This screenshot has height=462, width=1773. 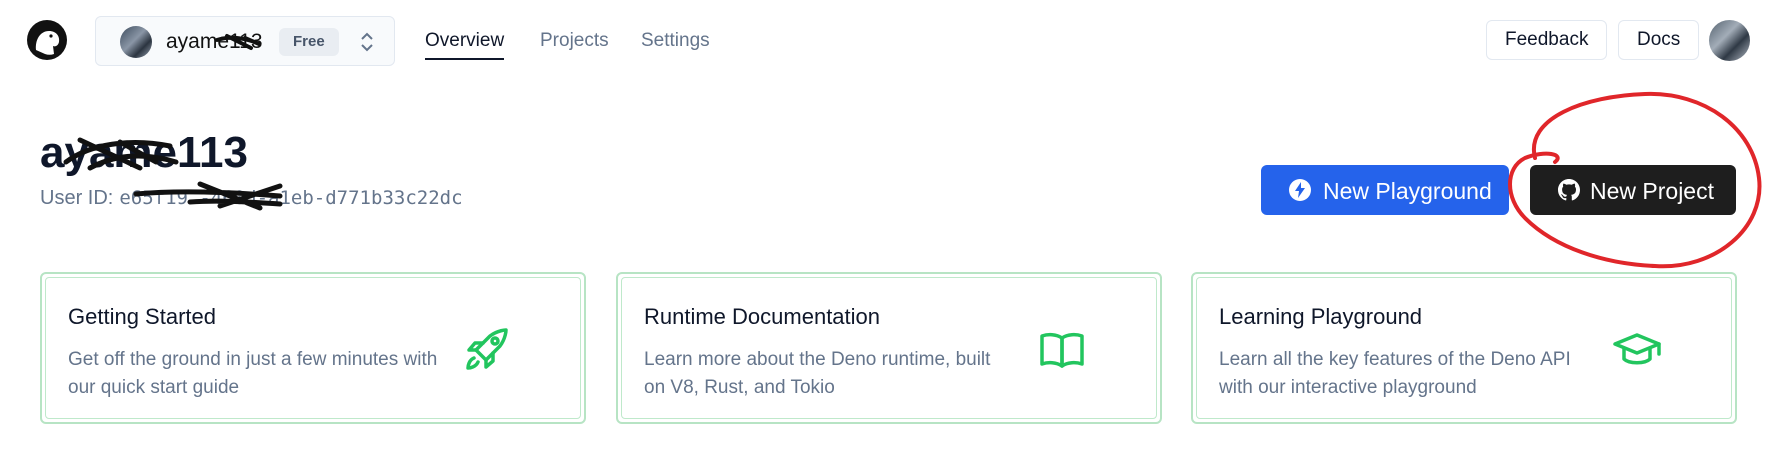 I want to click on nav-projects: Projects, so click(x=574, y=41).